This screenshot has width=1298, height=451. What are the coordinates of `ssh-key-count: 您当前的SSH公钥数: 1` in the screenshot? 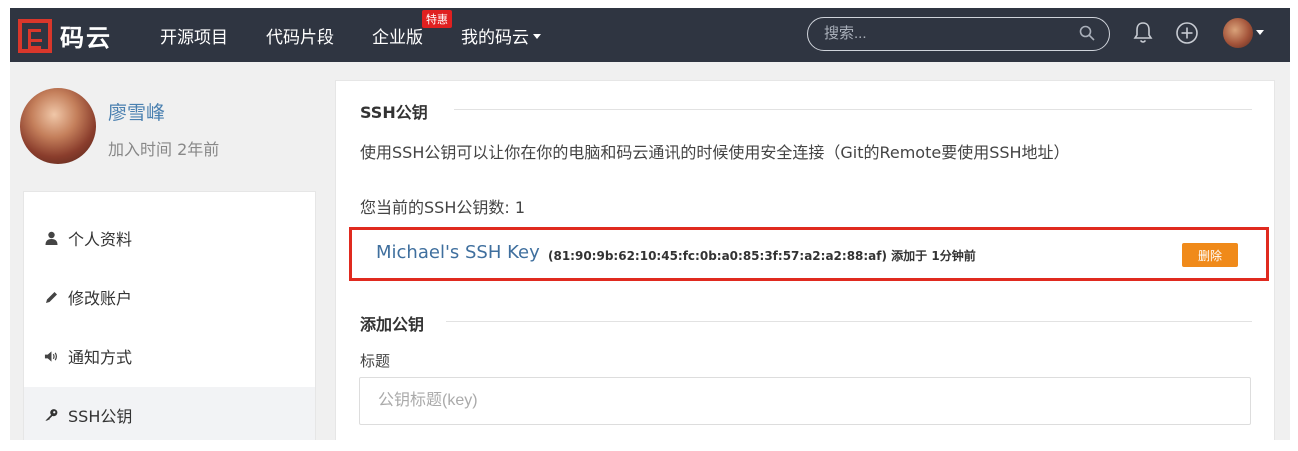 It's located at (443, 207).